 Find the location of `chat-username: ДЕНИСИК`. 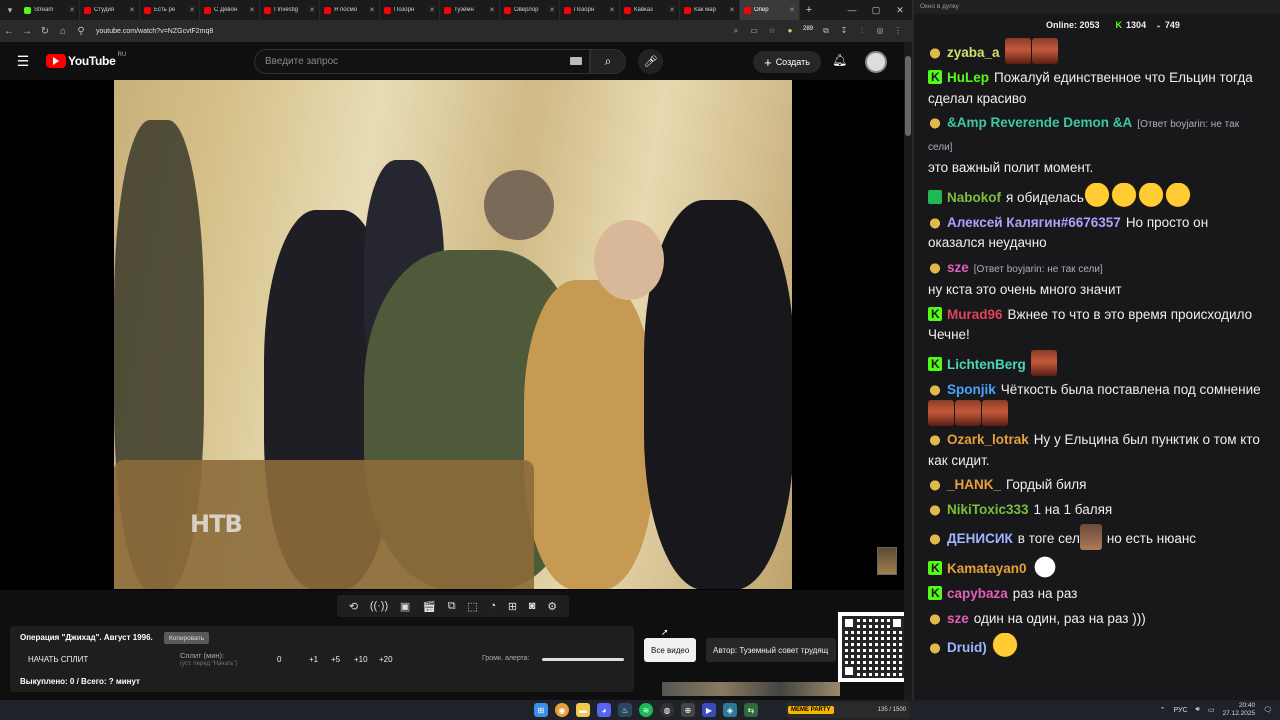

chat-username: ДЕНИСИК is located at coordinates (980, 538).